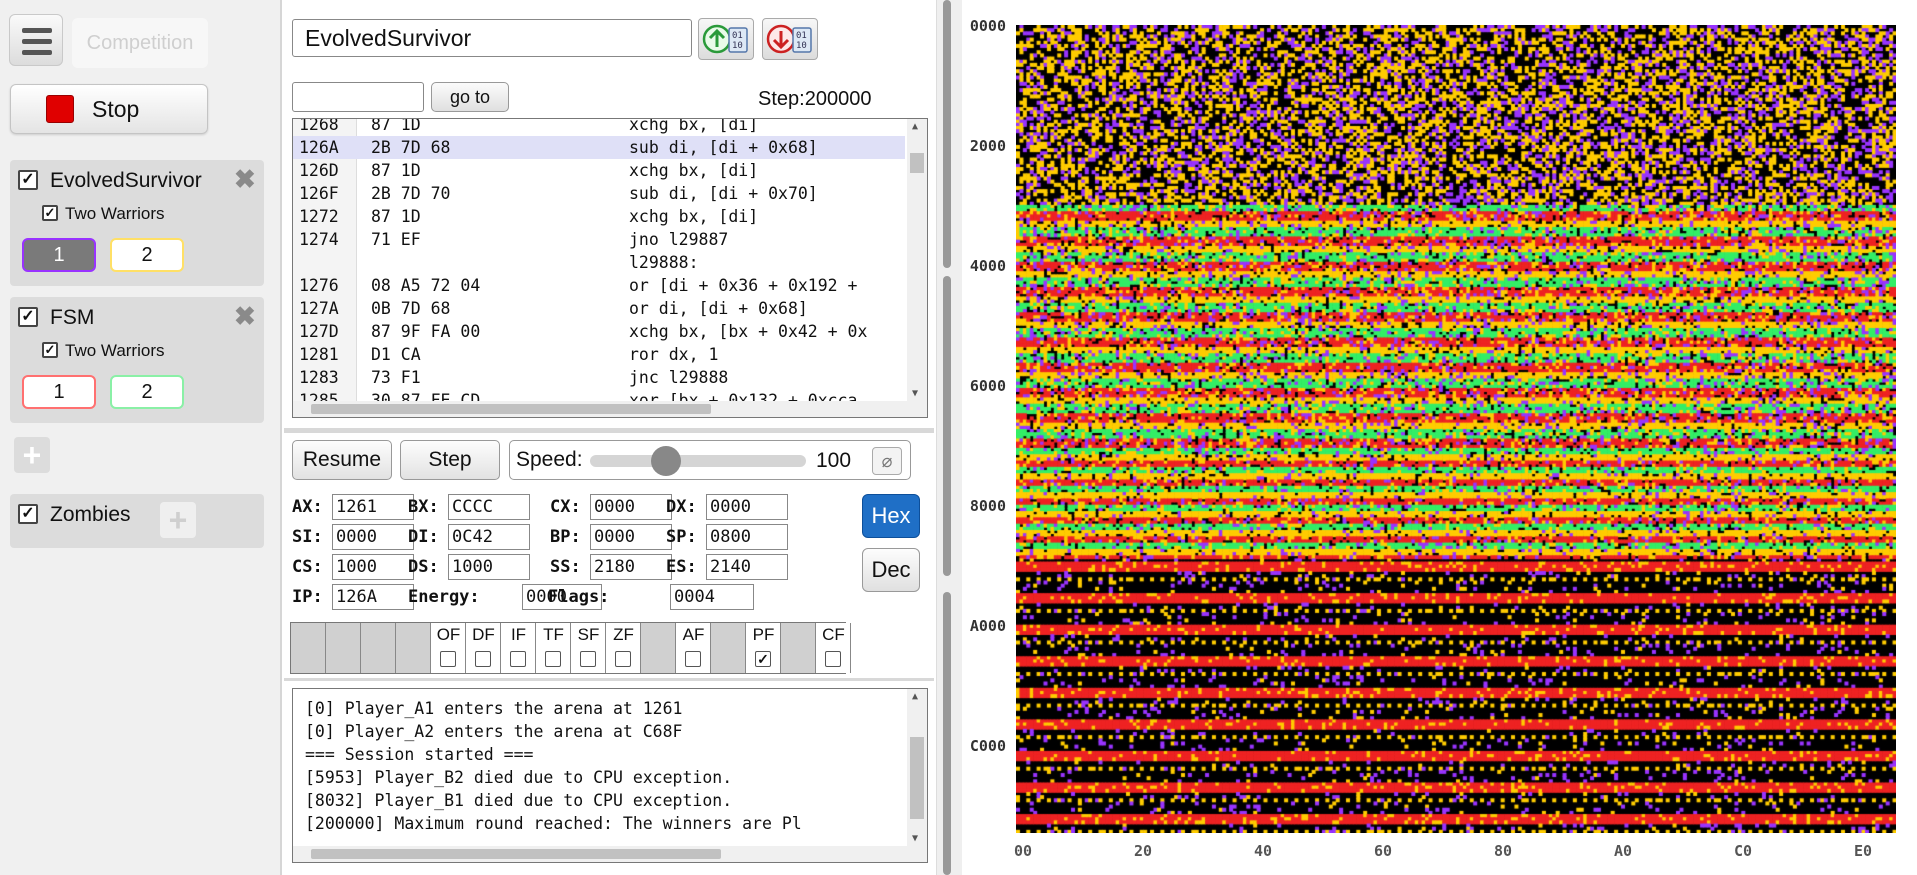  Describe the element at coordinates (763, 648) in the screenshot. I see `flag-cell: PF ✓` at that location.